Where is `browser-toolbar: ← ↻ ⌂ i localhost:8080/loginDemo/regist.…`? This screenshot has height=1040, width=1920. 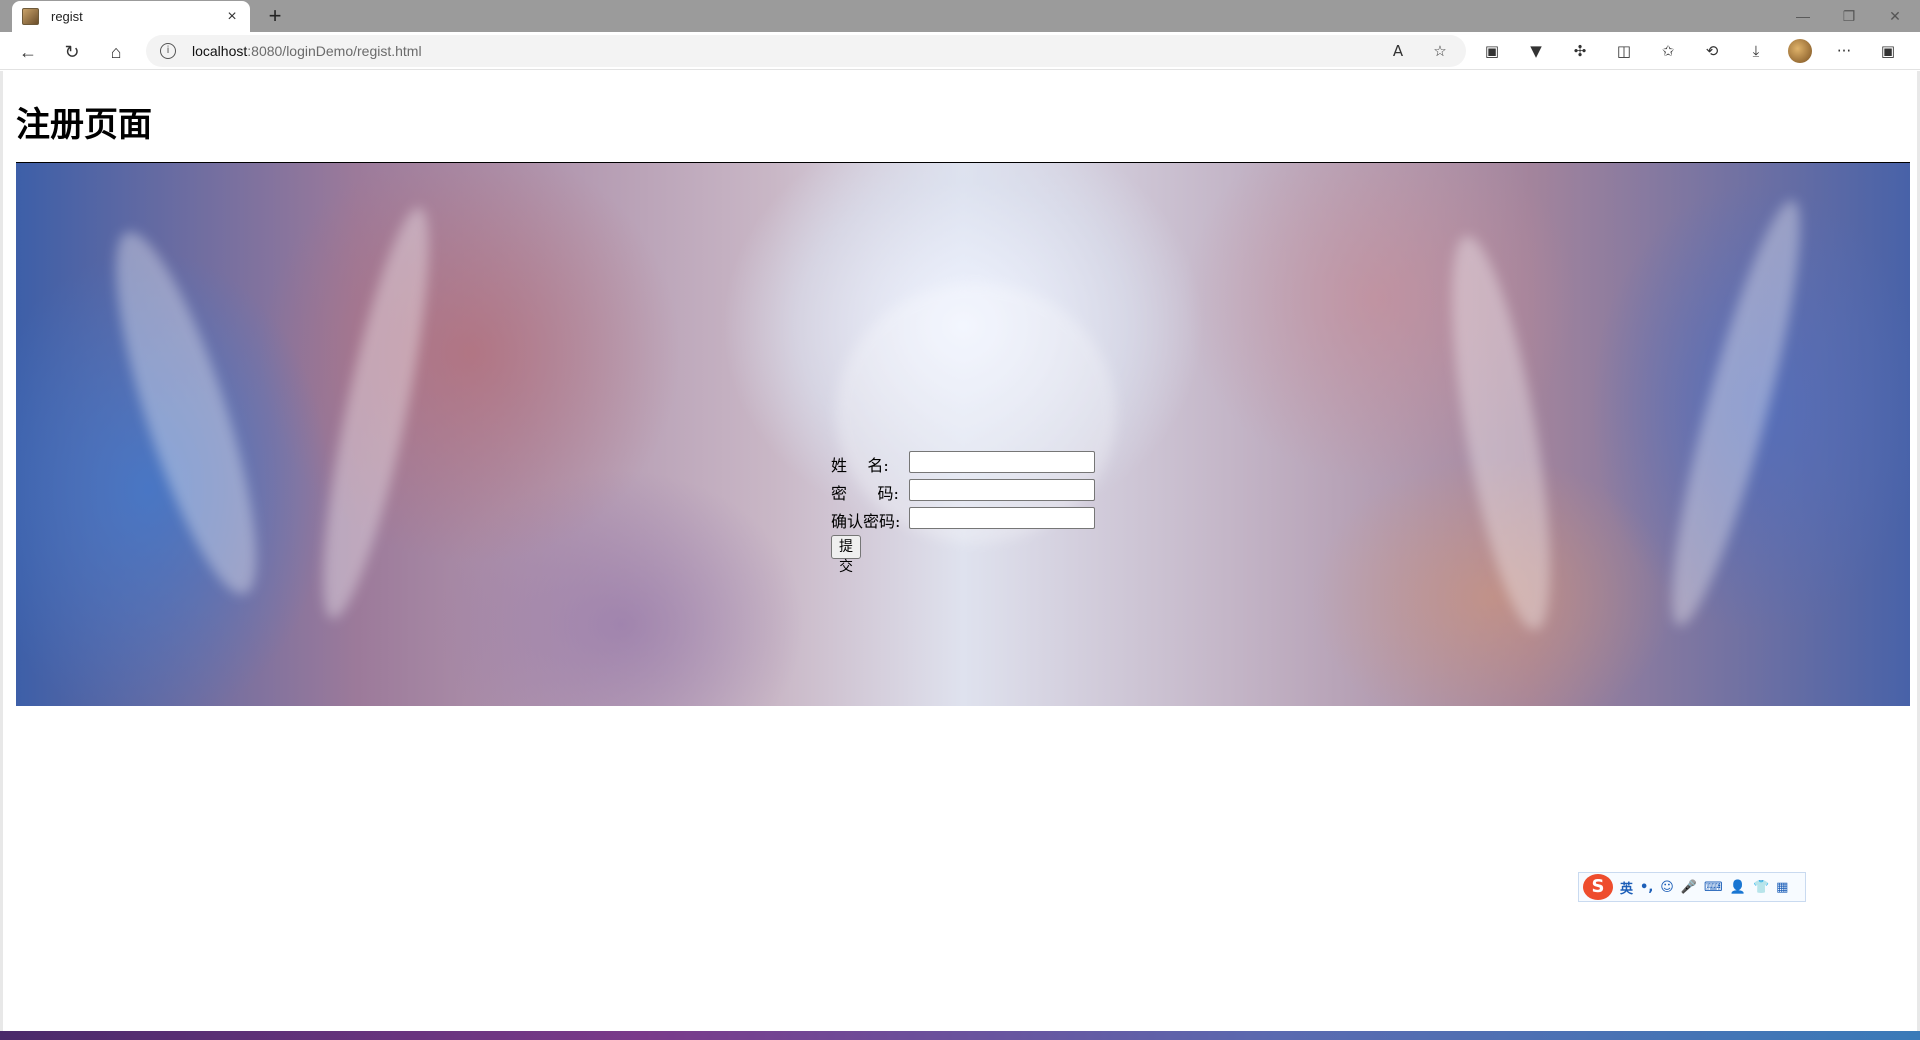 browser-toolbar: ← ↻ ⌂ i localhost:8080/loginDemo/regist.… is located at coordinates (960, 51).